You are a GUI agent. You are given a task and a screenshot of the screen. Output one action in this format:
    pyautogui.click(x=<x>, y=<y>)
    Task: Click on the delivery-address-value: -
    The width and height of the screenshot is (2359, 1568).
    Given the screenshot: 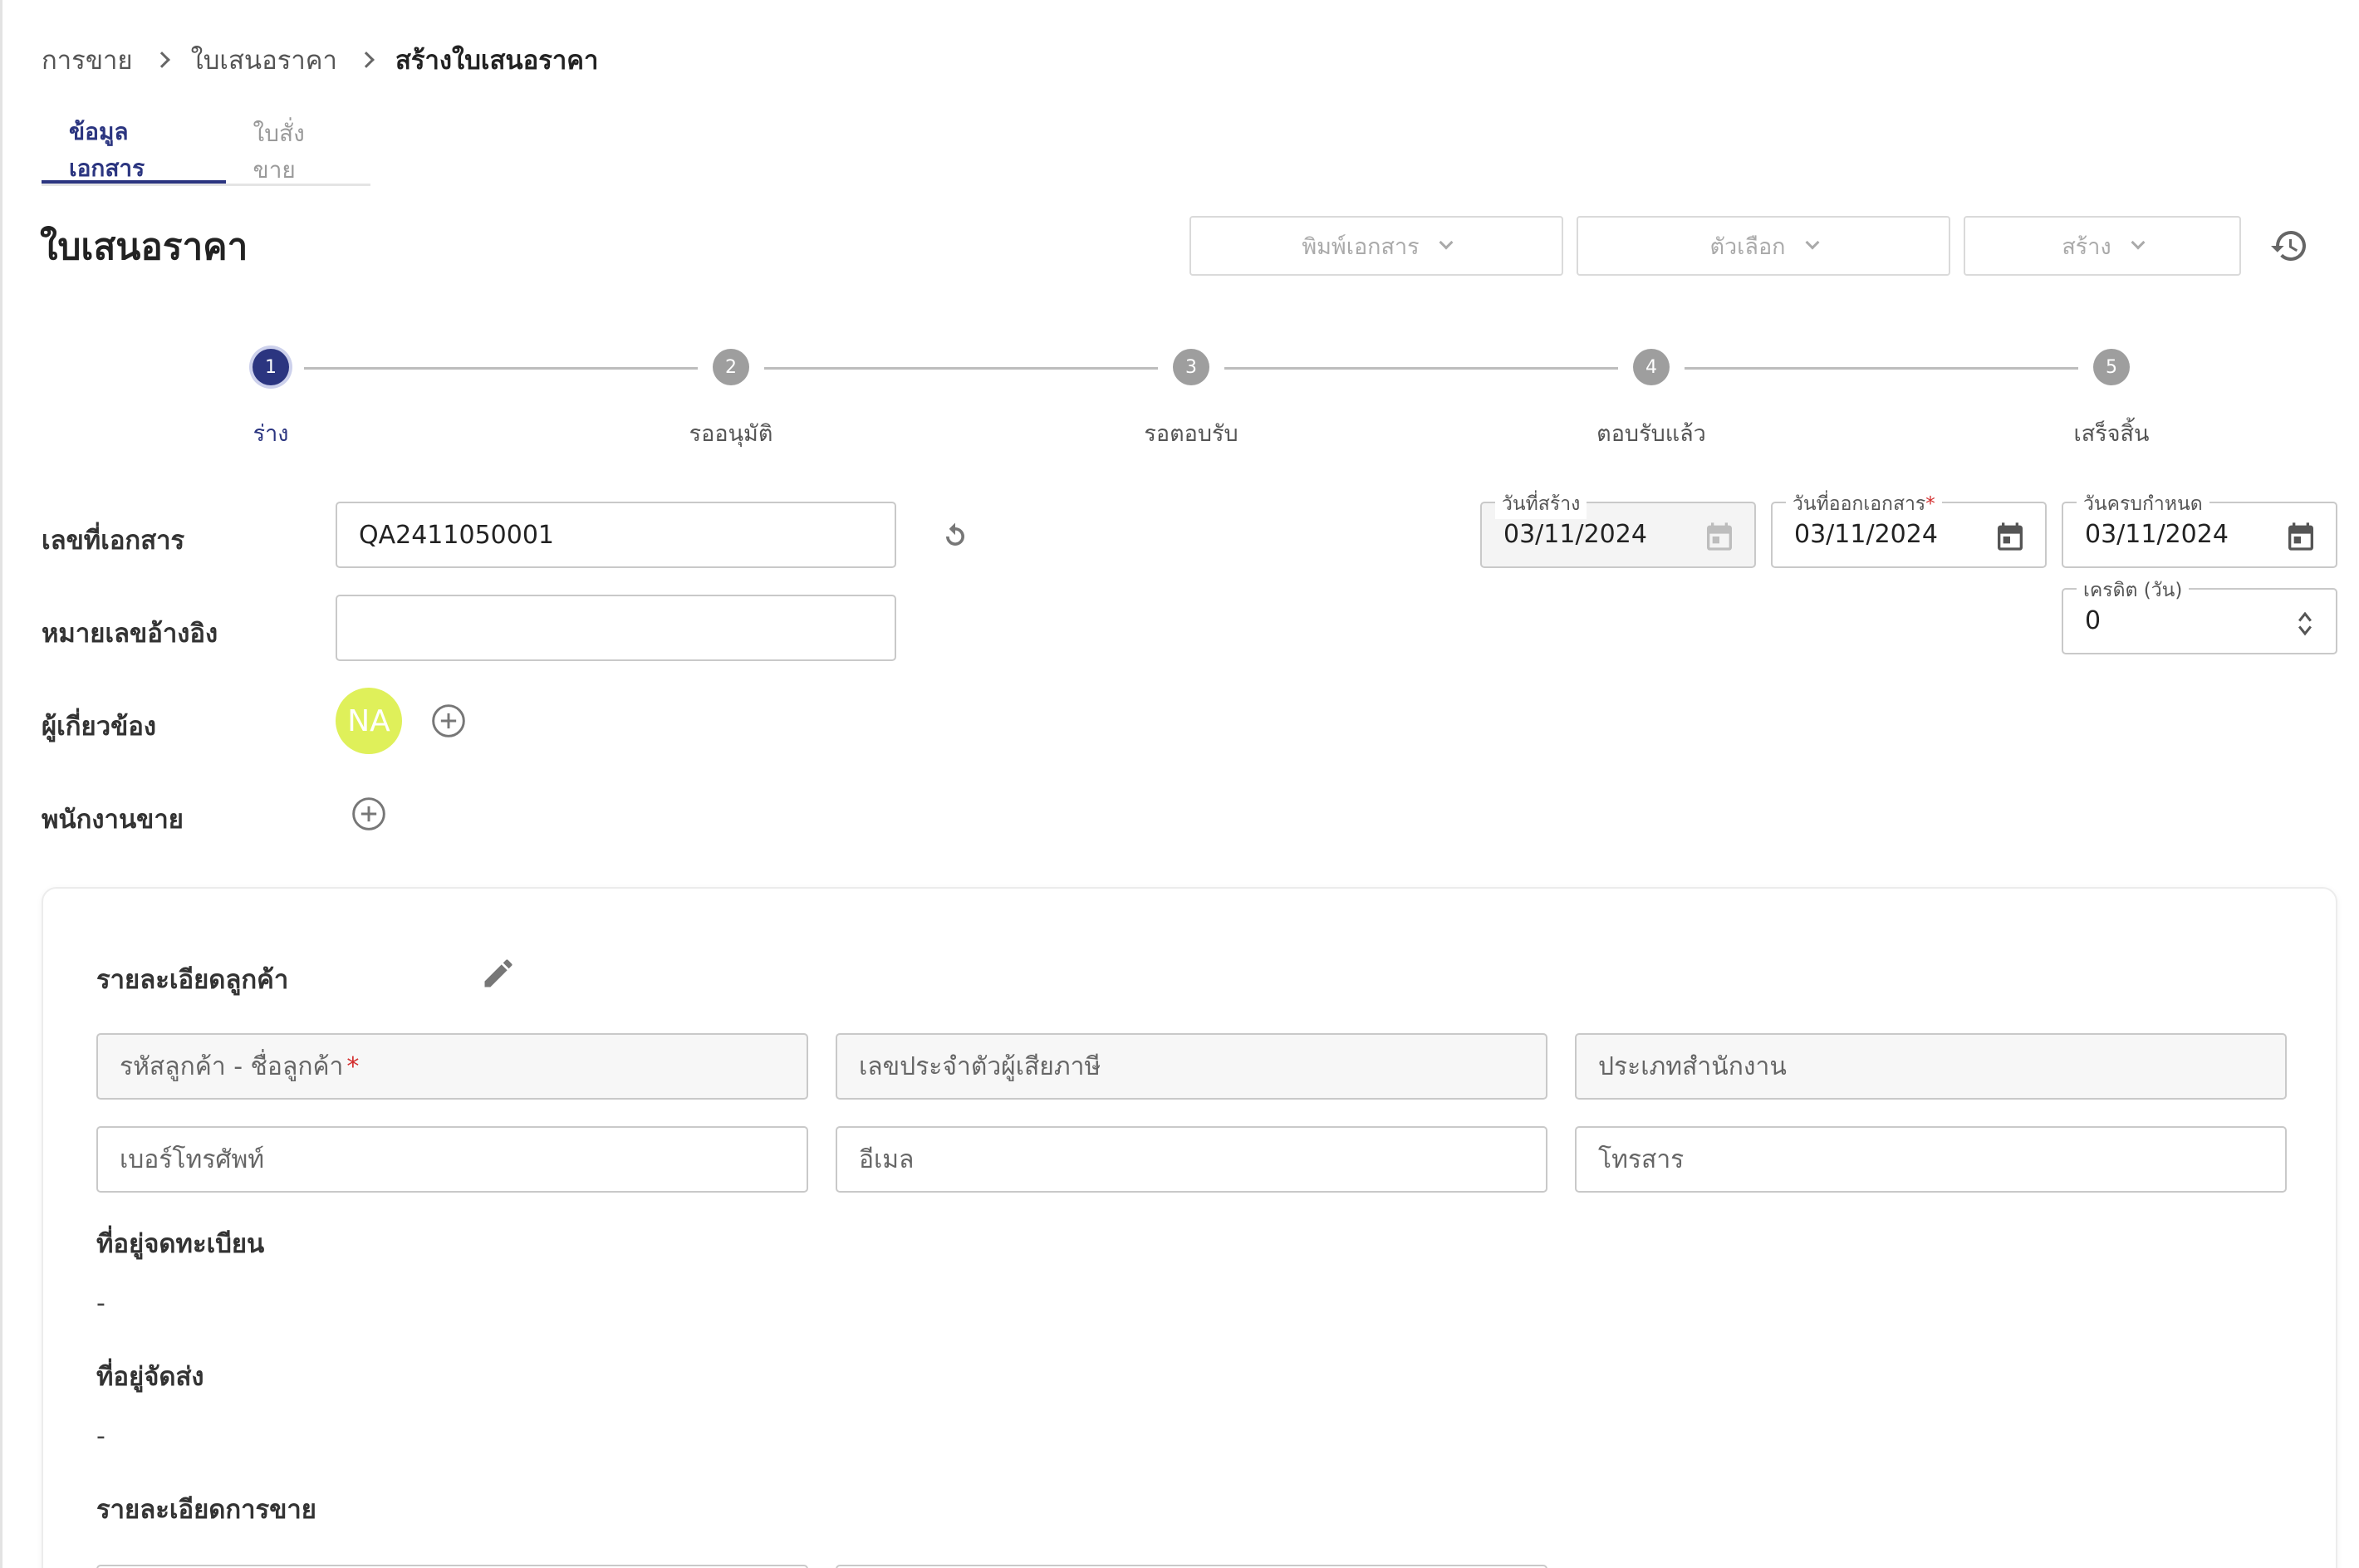 What is the action you would take?
    pyautogui.click(x=100, y=1436)
    